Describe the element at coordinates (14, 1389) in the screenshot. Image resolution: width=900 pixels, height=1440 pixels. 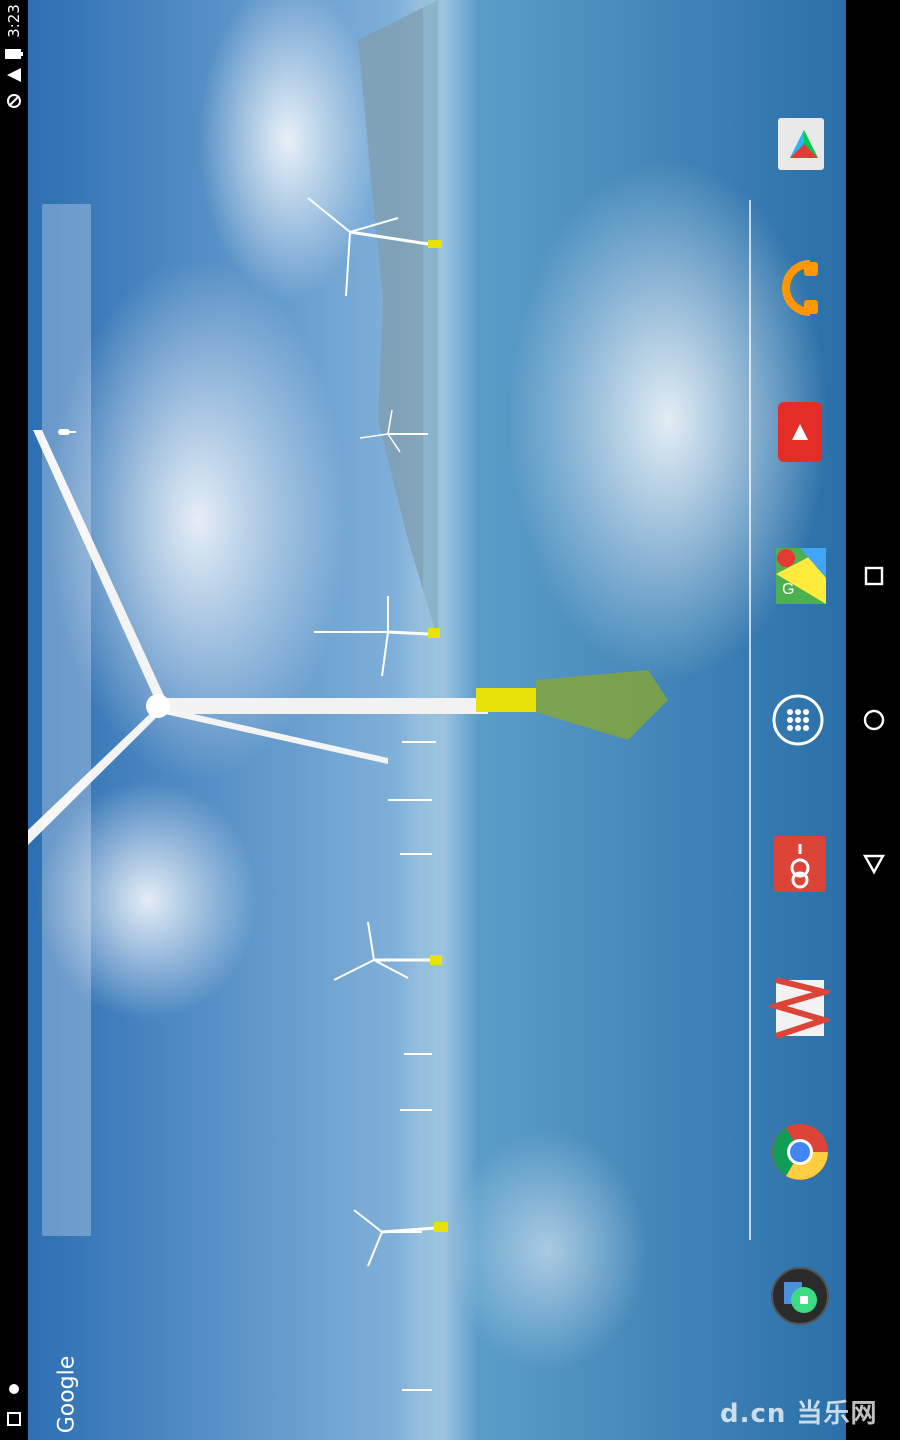
I see `android-debug-icon` at that location.